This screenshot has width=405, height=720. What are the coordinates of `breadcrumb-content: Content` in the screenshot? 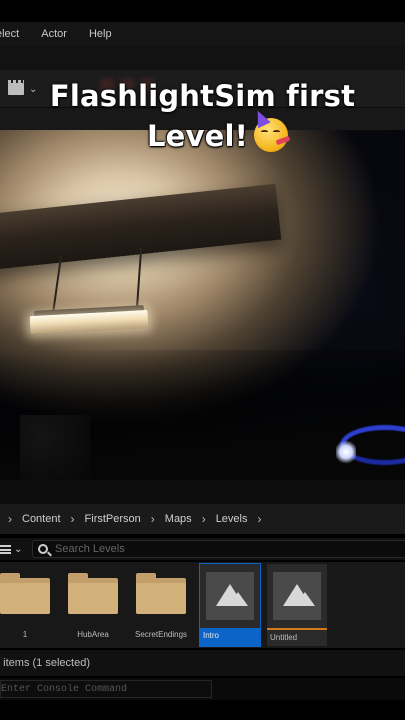 It's located at (41, 519).